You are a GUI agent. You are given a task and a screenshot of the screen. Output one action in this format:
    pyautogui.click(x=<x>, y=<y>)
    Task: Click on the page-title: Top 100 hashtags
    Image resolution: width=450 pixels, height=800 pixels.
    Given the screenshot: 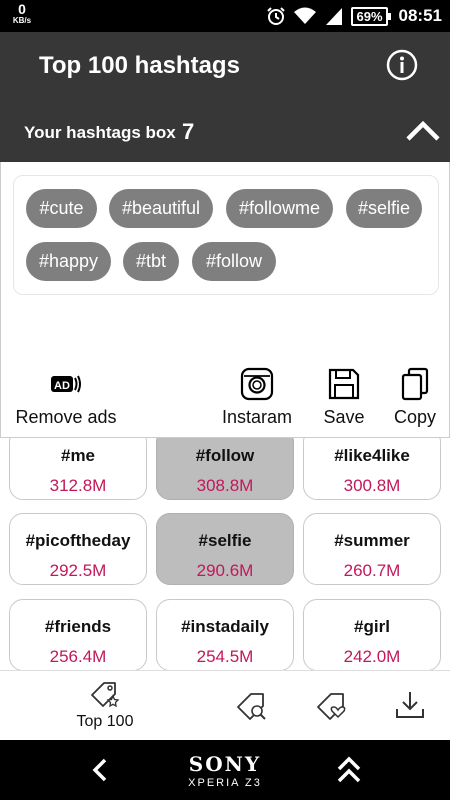 What is the action you would take?
    pyautogui.click(x=139, y=65)
    